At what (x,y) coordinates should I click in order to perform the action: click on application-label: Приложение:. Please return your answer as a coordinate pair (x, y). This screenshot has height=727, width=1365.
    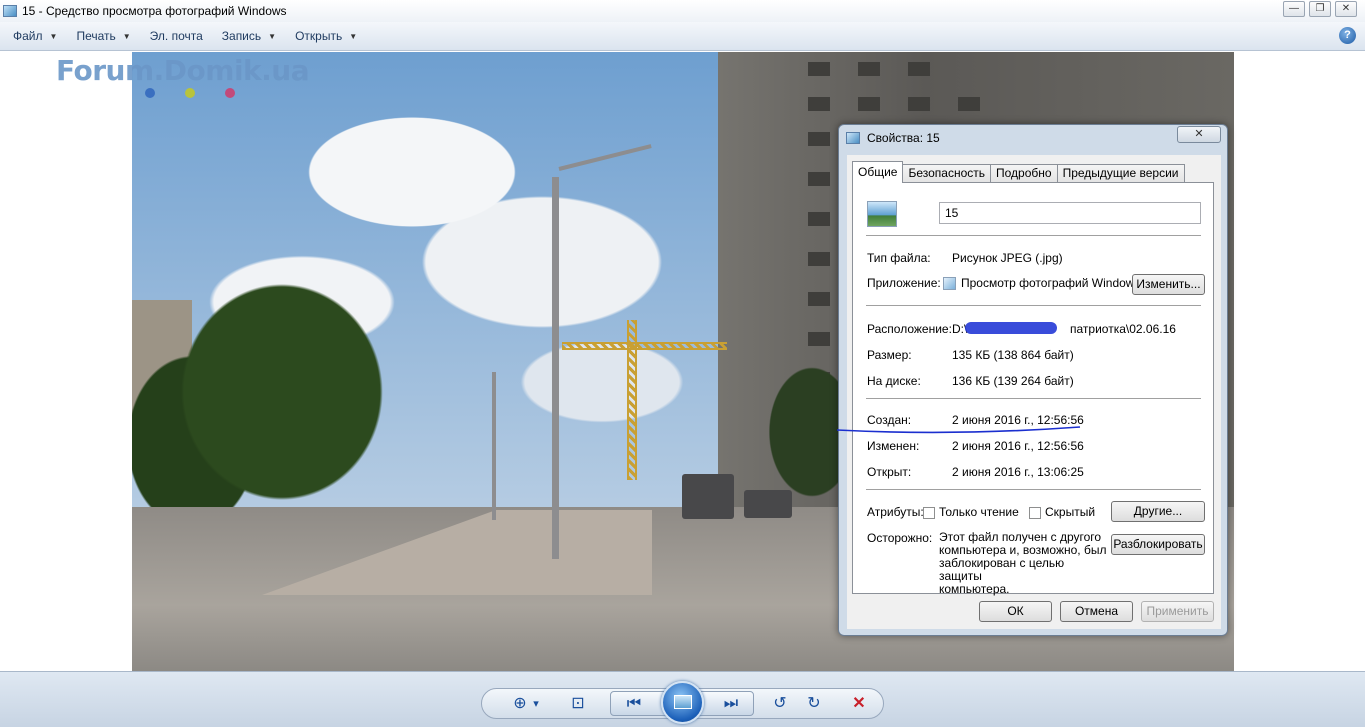
    Looking at the image, I should click on (904, 283).